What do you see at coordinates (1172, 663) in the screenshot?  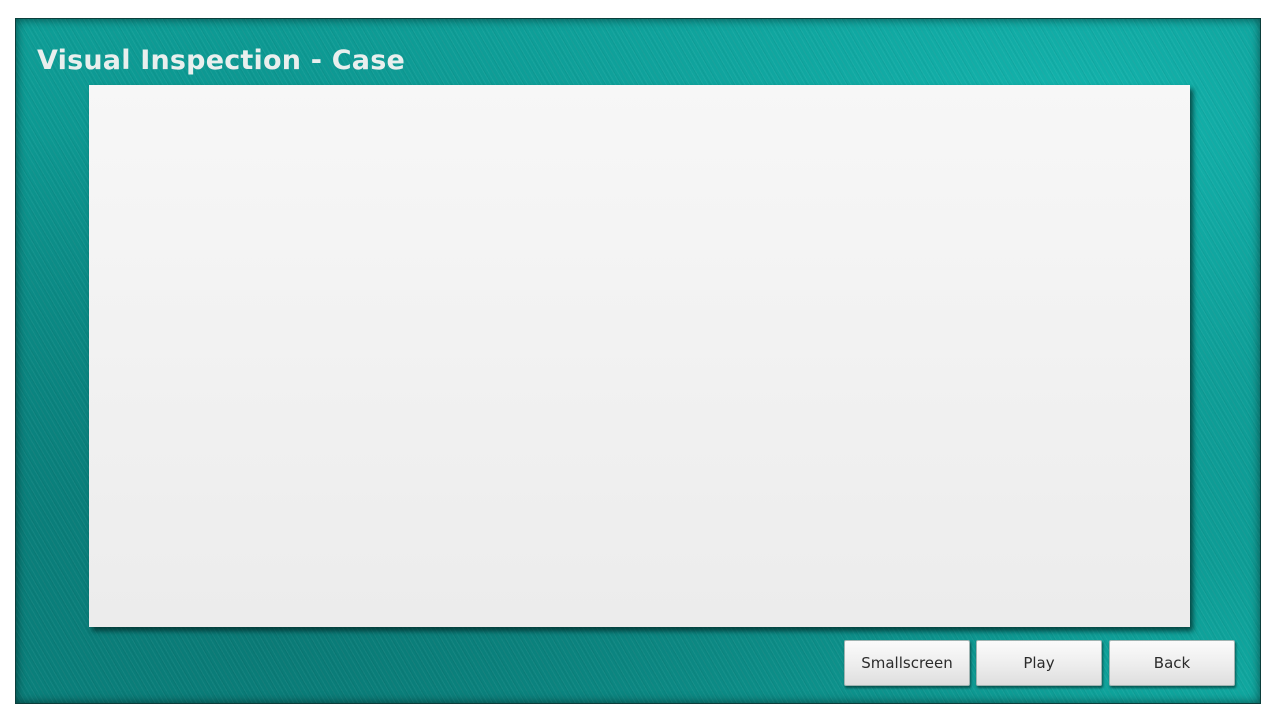 I see `back-button: Back` at bounding box center [1172, 663].